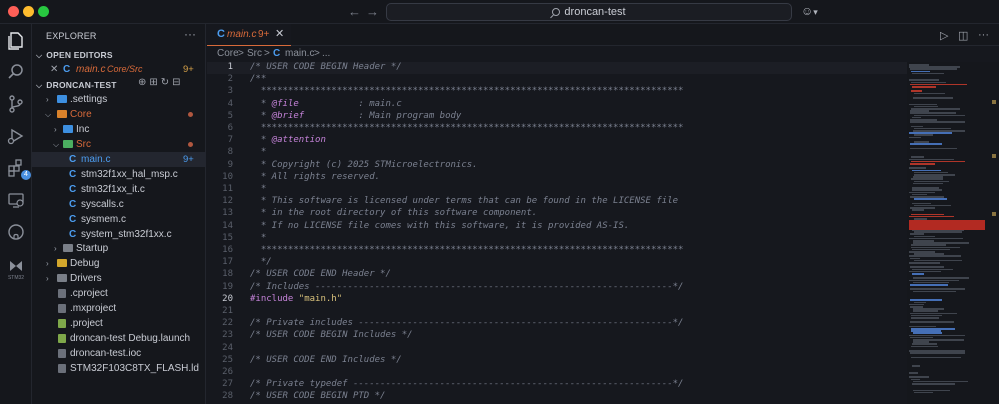 The width and height of the screenshot is (999, 404). What do you see at coordinates (119, 144) in the screenshot?
I see `tree-item-src: ⌵ Src` at bounding box center [119, 144].